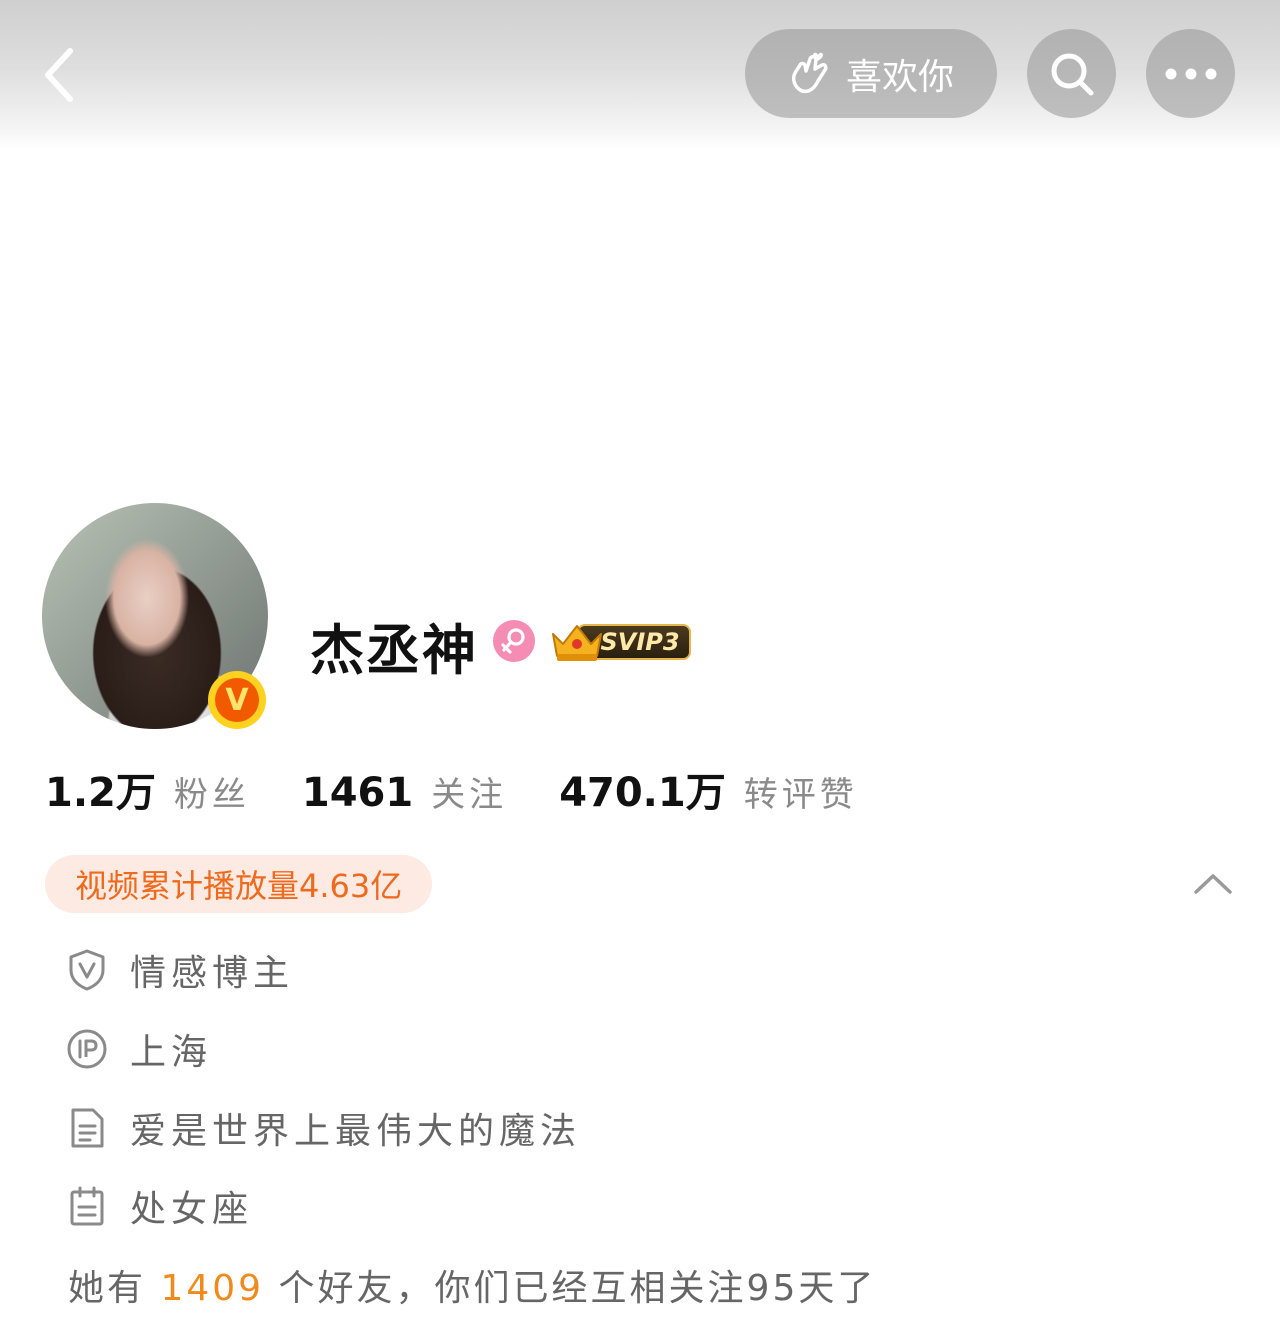 This screenshot has width=1280, height=1320. I want to click on mutual-friends-text: 她有 1409 个好友，你们已经互相关注95天了, so click(472, 1285).